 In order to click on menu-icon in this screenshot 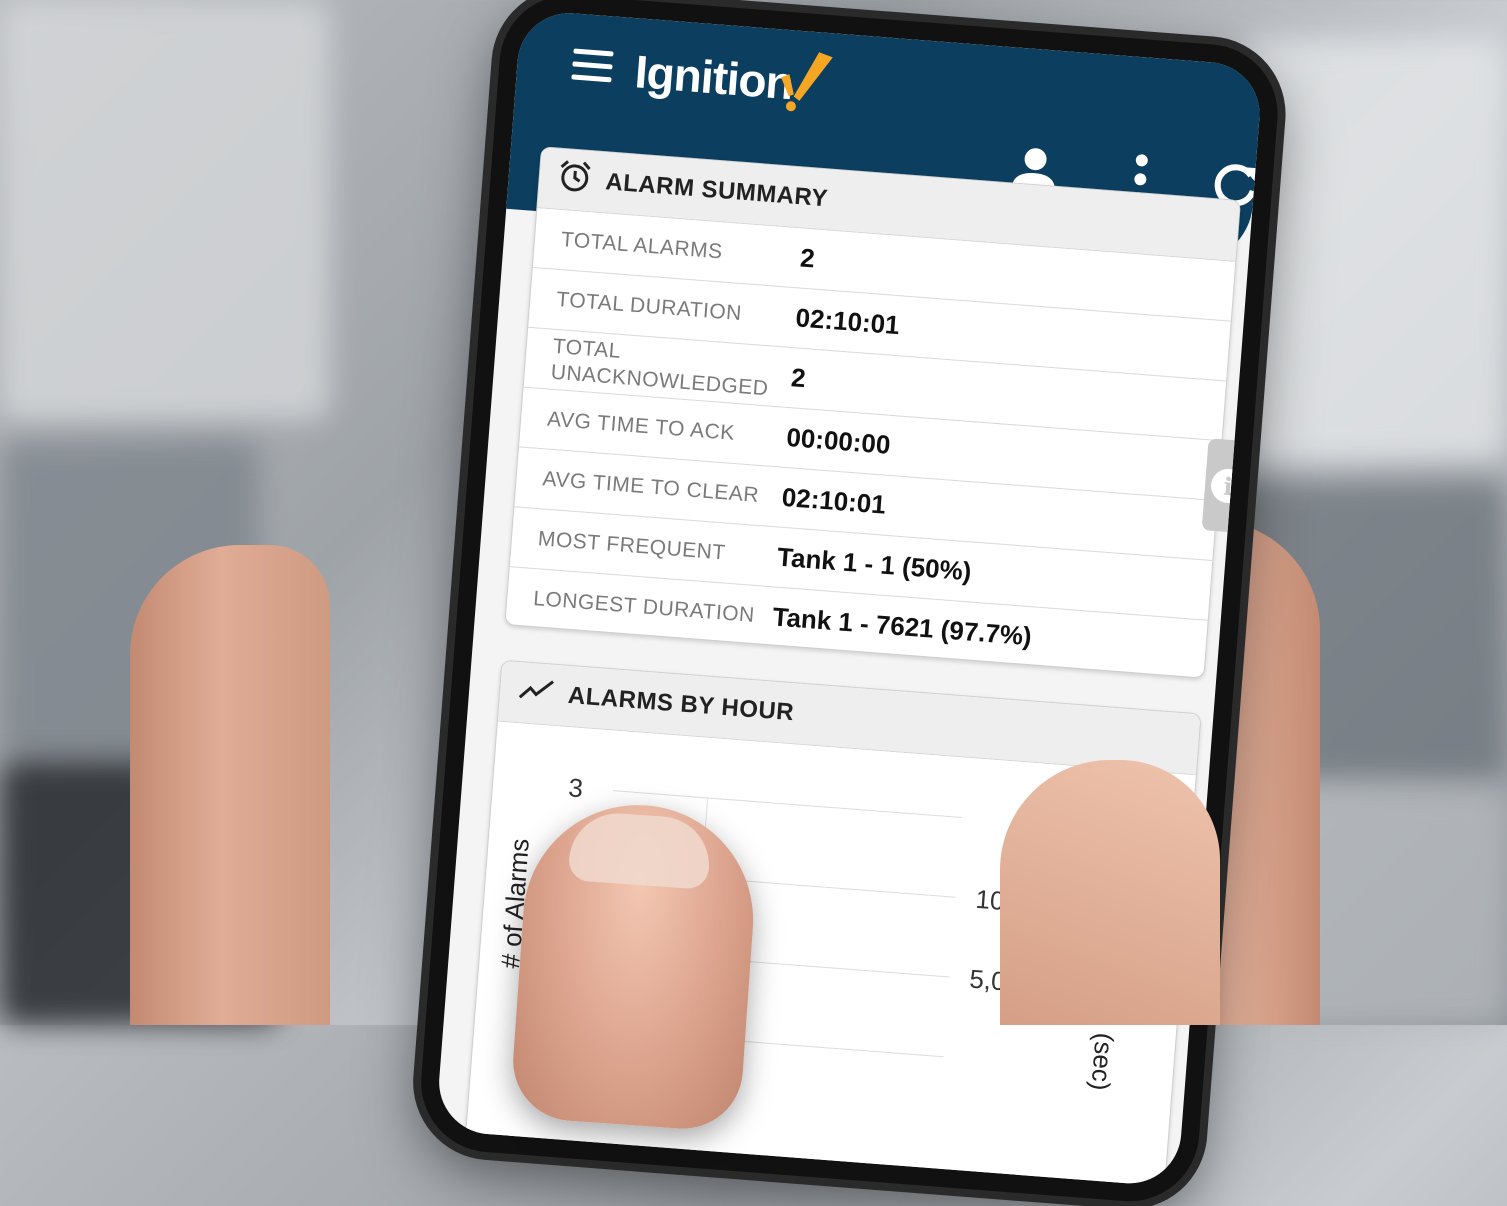, I will do `click(592, 65)`.